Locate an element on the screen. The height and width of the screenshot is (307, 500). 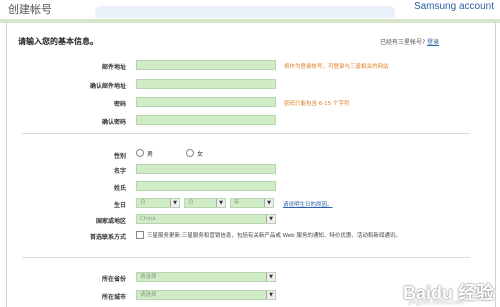
gender-female-label: 女 is located at coordinates (200, 154).